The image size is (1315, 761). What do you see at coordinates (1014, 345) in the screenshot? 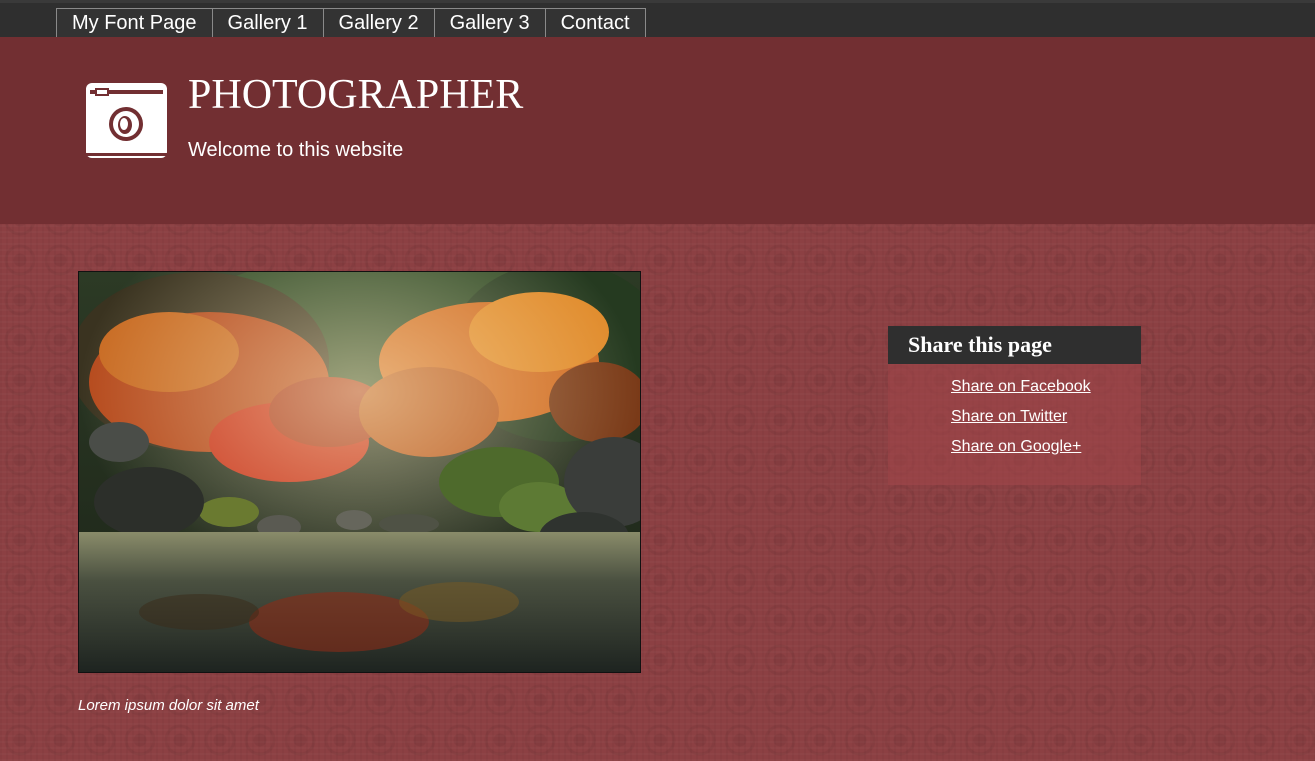
I see `share-panel-title: Share this page` at bounding box center [1014, 345].